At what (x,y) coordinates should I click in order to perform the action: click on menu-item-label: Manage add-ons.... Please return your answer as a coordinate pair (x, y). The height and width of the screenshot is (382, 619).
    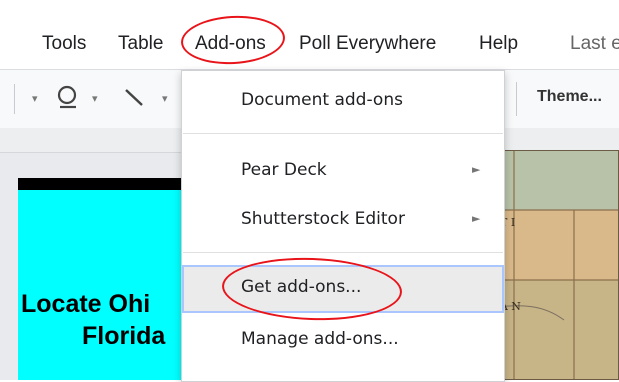
    Looking at the image, I should click on (320, 339).